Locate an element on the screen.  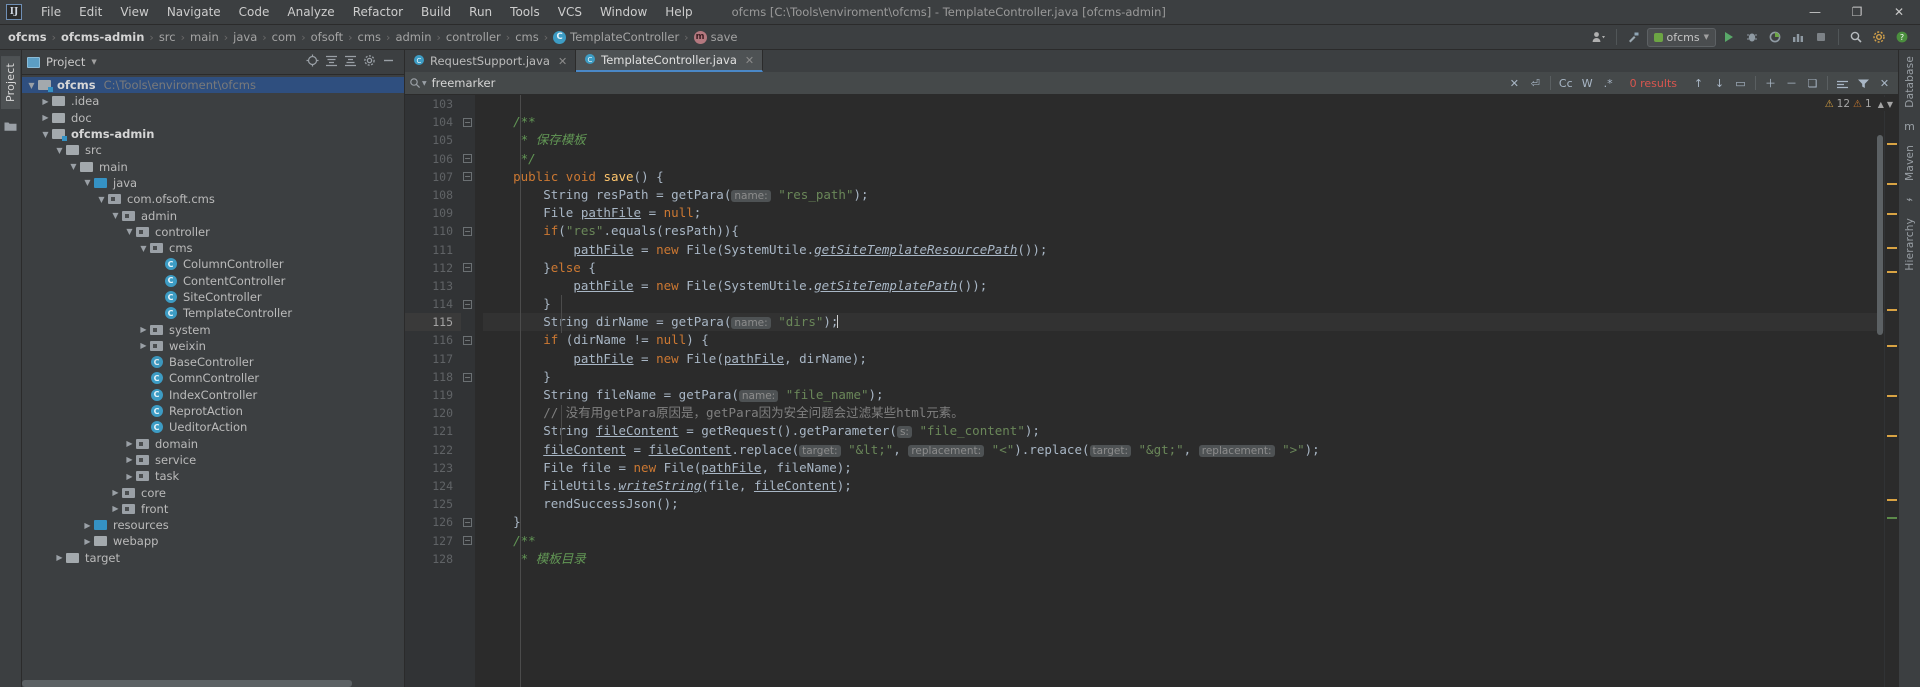
breadcrumb-item-java: java is located at coordinates (245, 37).